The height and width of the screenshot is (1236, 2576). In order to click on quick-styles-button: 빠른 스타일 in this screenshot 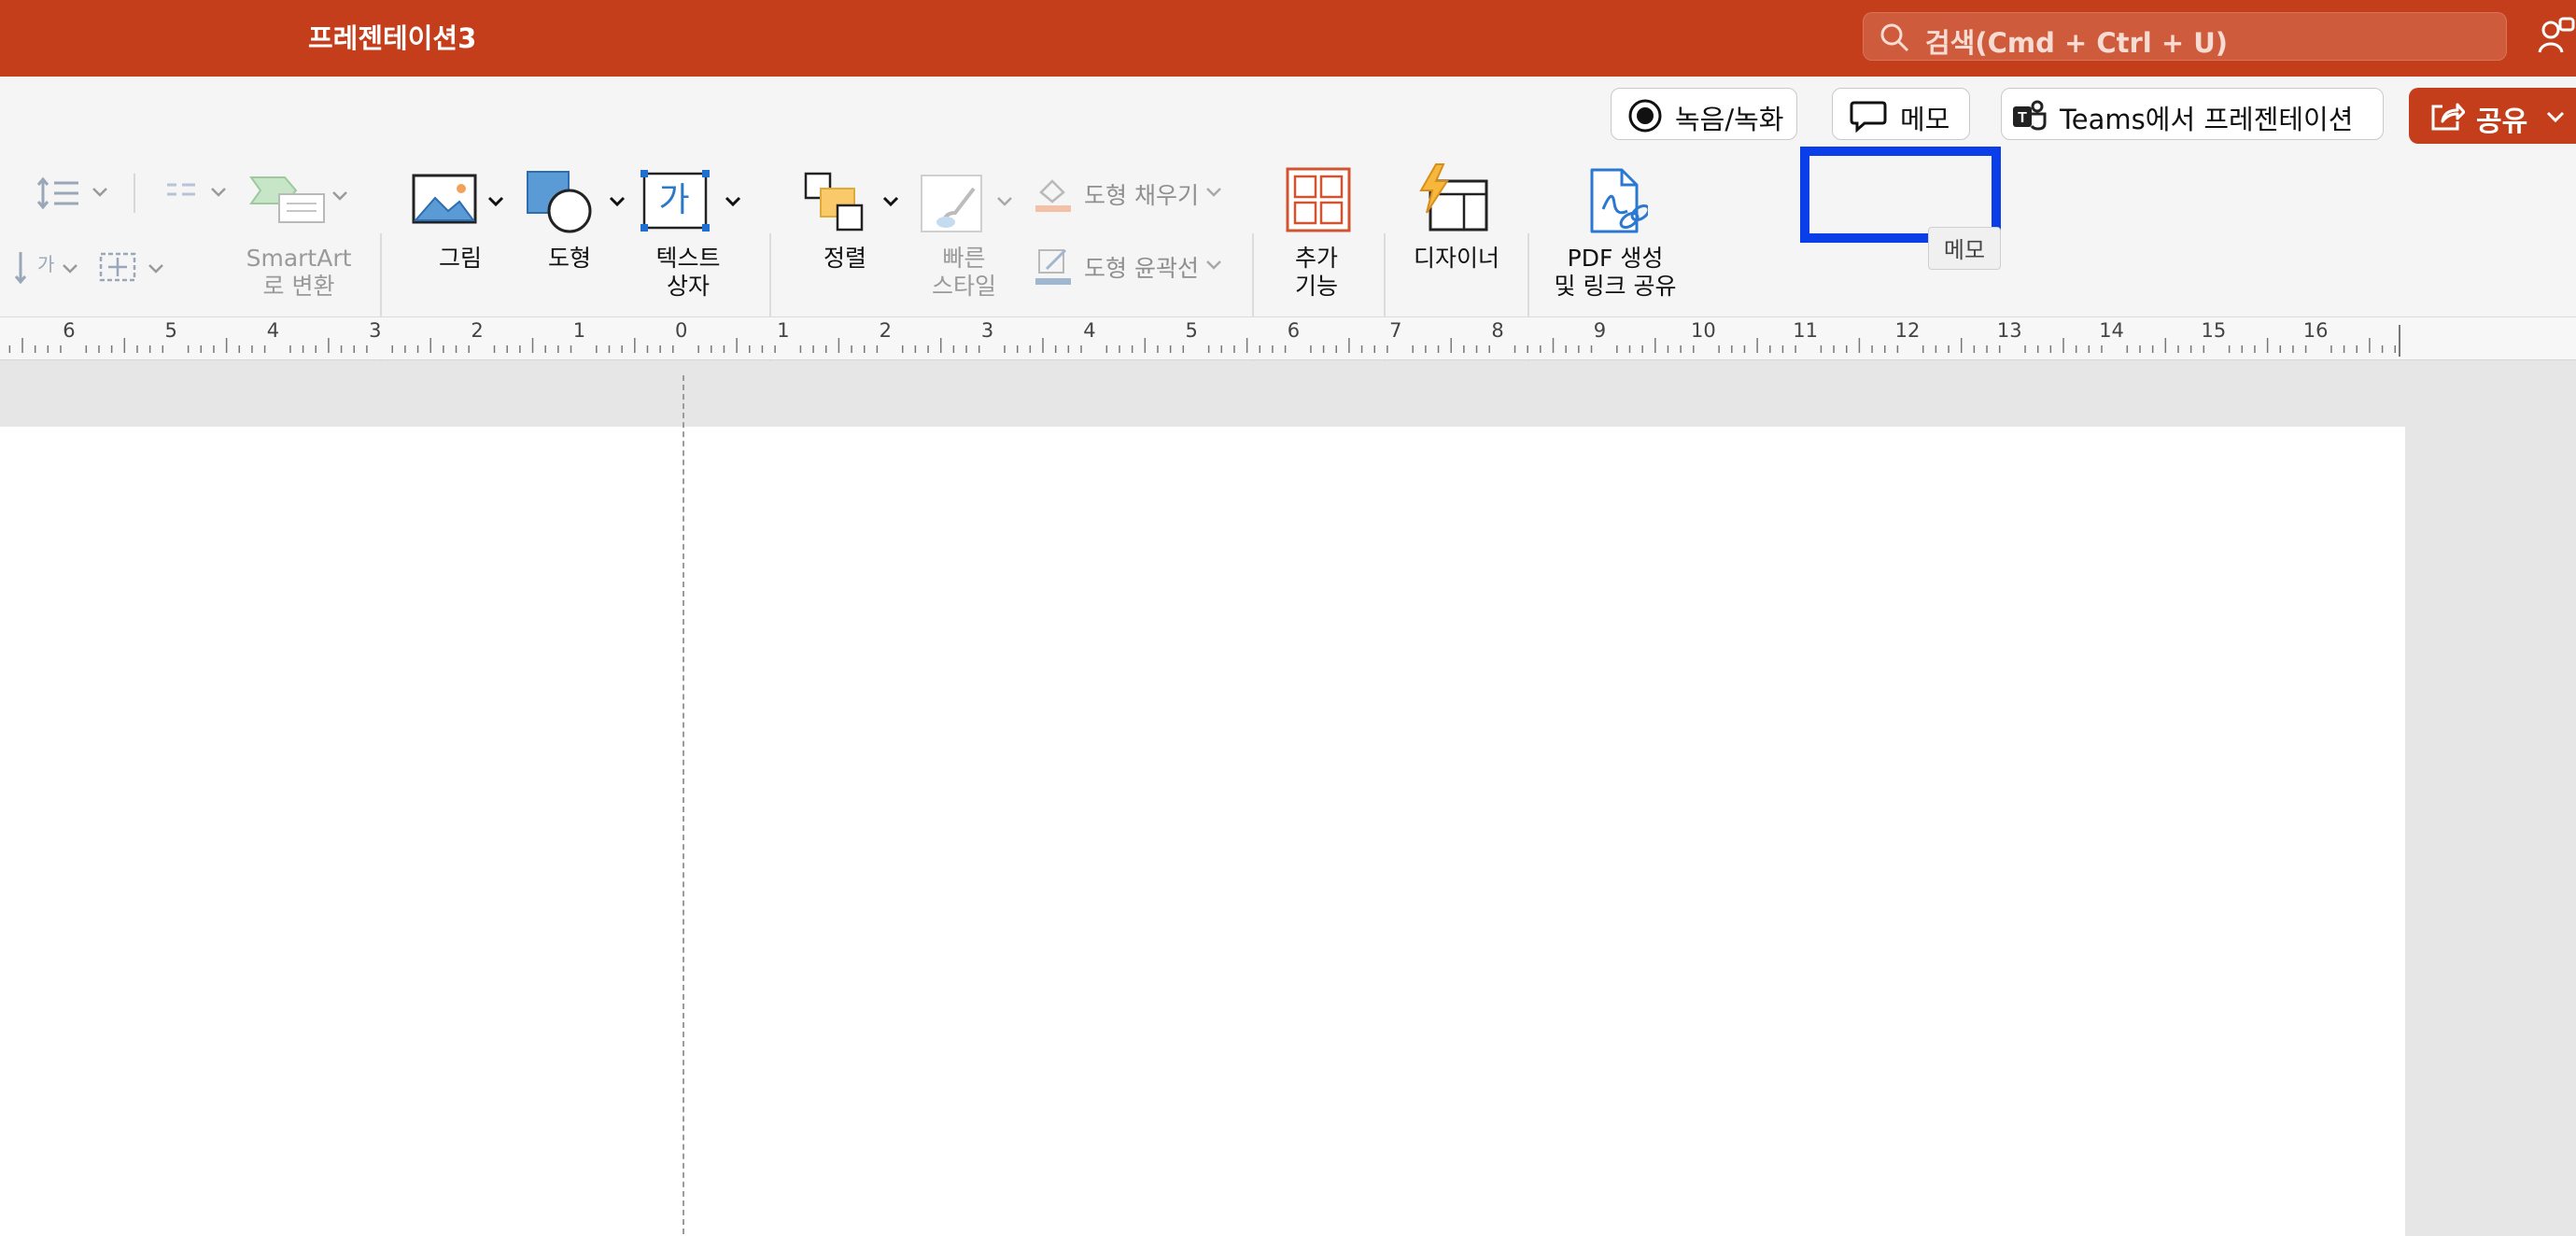, I will do `click(966, 235)`.